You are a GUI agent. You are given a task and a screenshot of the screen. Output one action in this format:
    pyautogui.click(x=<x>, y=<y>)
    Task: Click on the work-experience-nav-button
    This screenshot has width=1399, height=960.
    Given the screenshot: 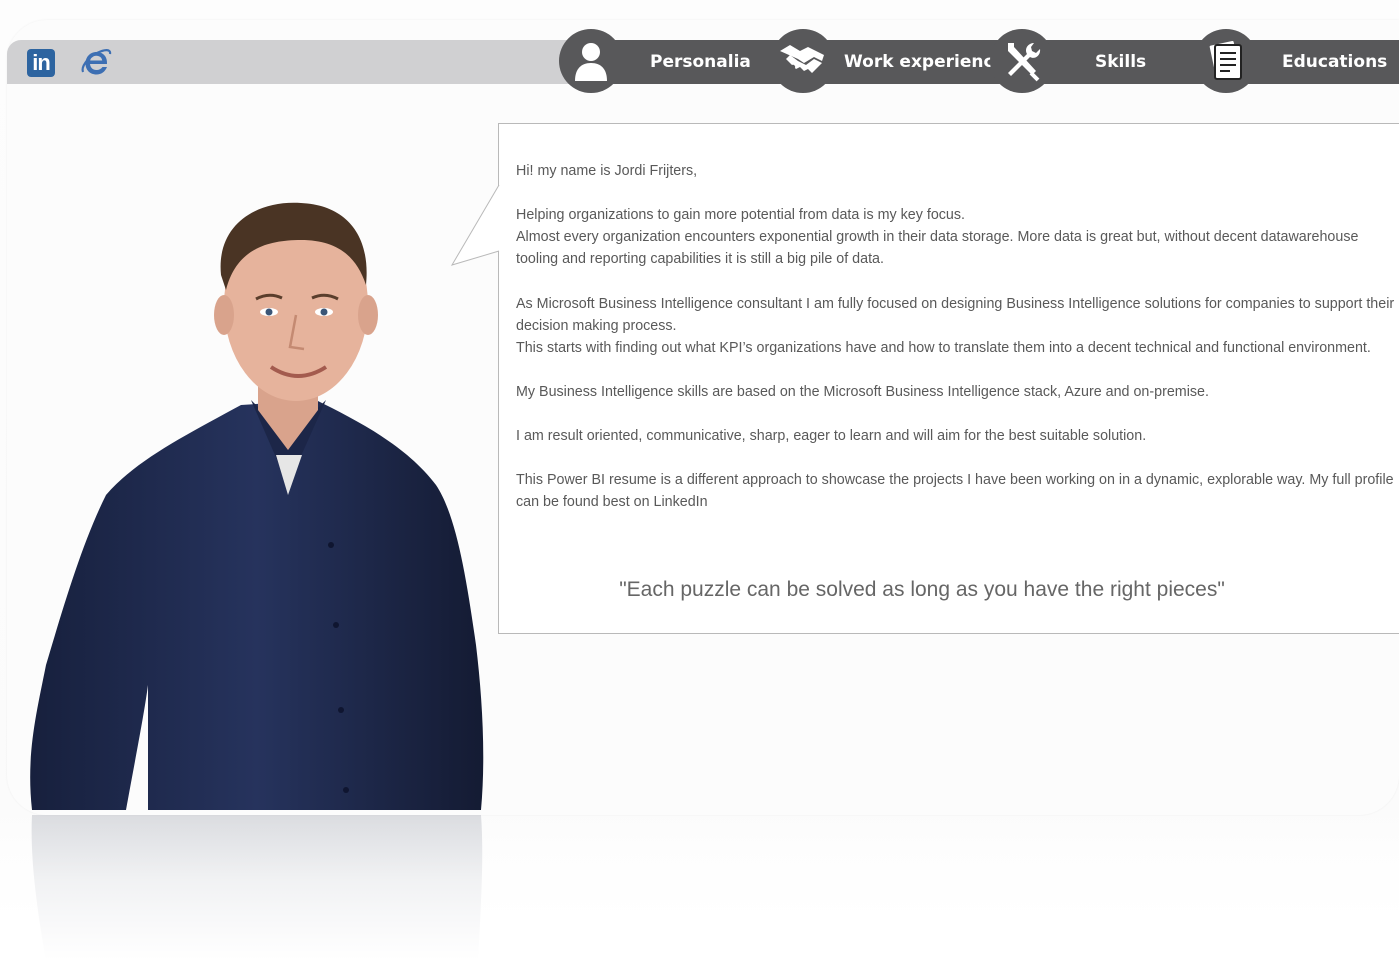 What is the action you would take?
    pyautogui.click(x=803, y=61)
    